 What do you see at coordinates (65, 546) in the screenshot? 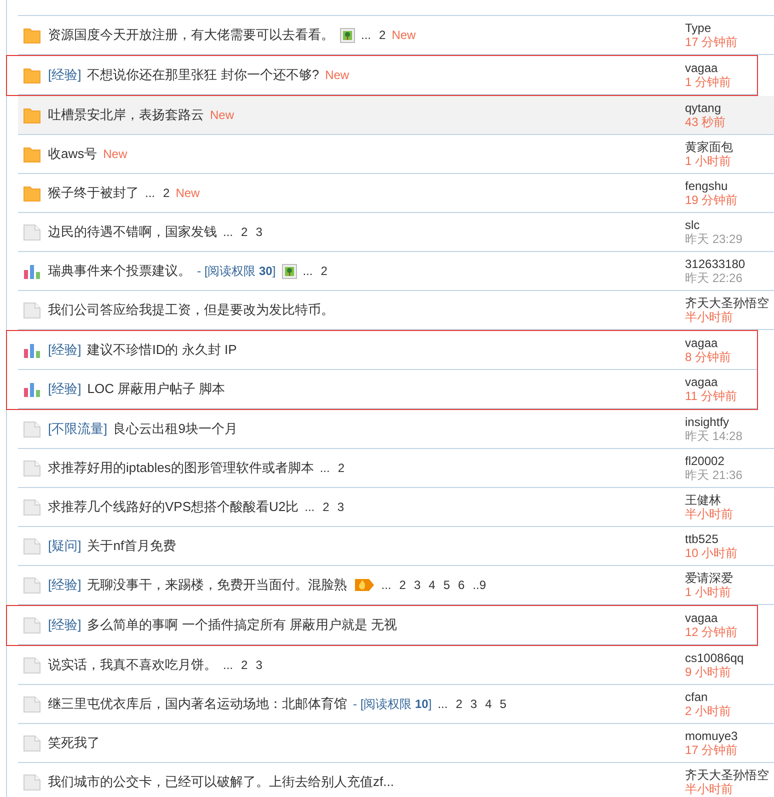
I see `category-link: [疑问]` at bounding box center [65, 546].